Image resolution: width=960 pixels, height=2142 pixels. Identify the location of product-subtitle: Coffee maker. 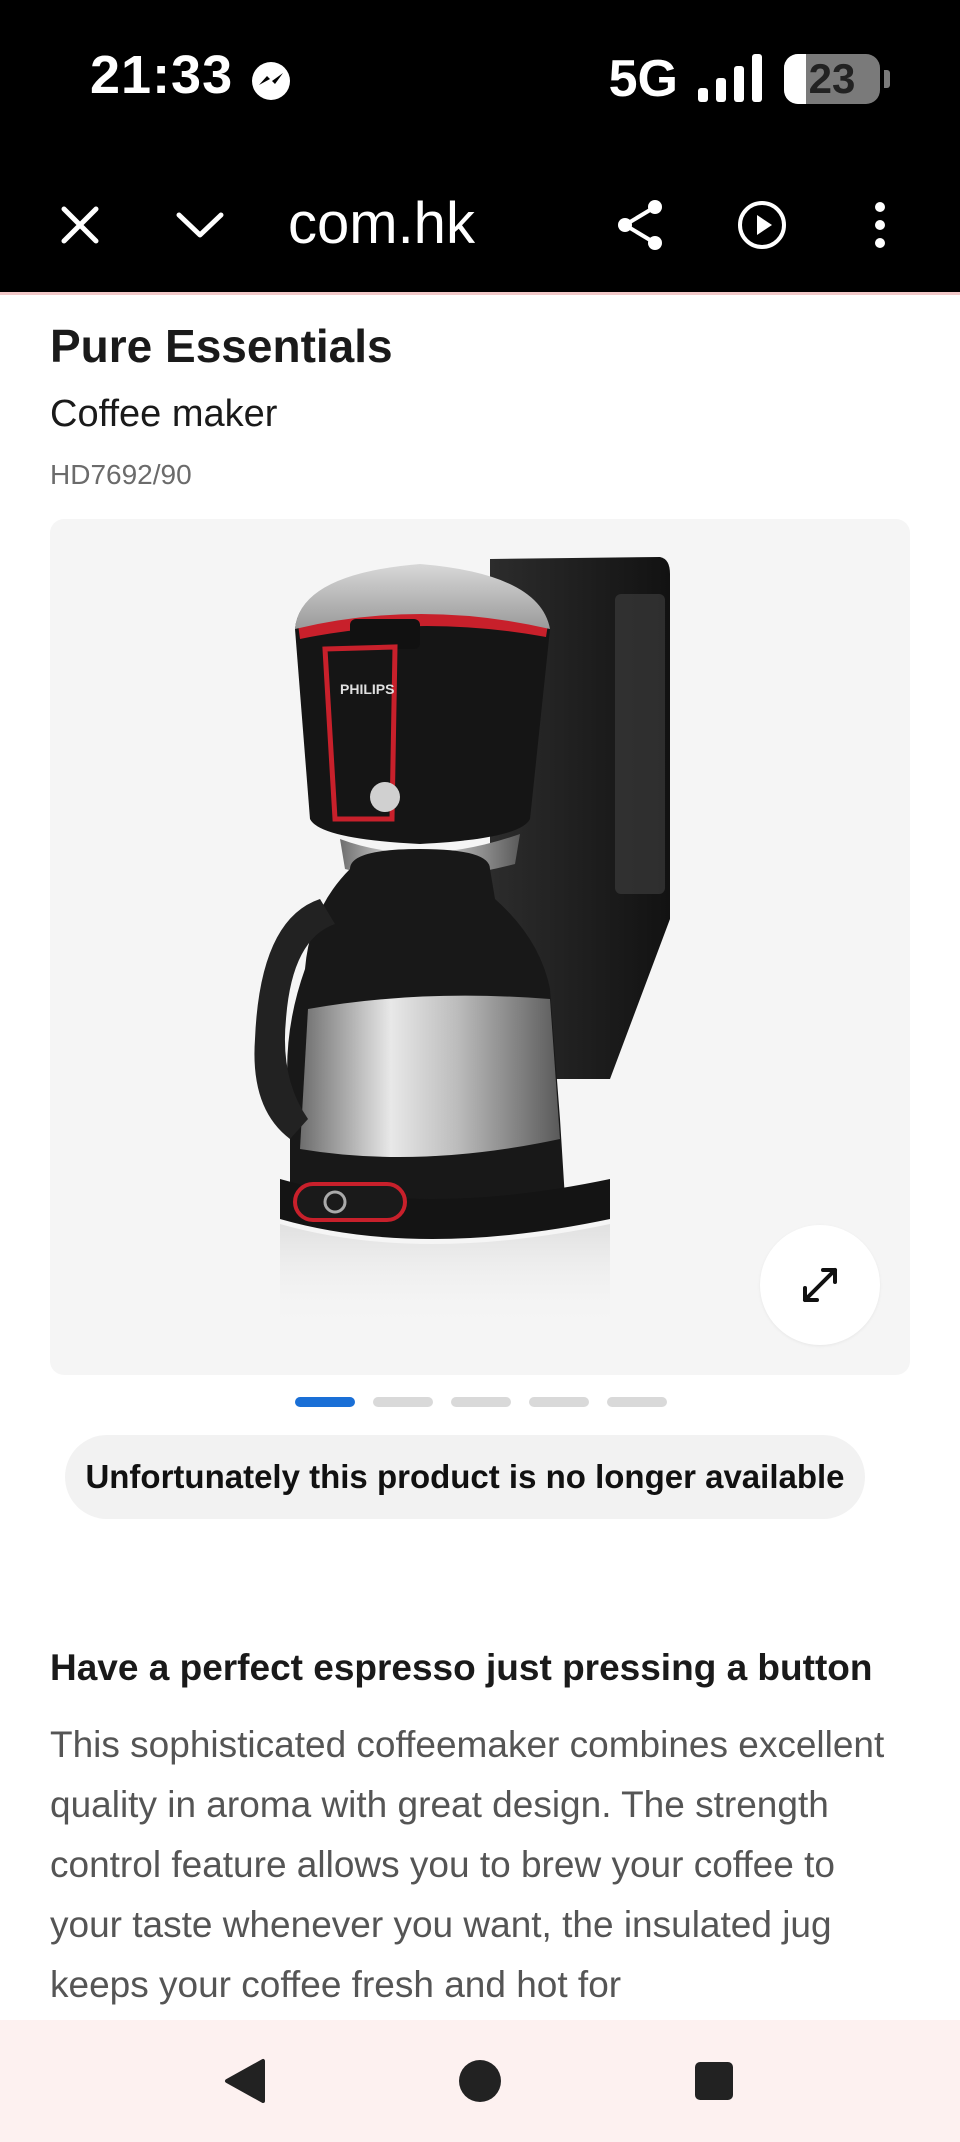
(164, 414).